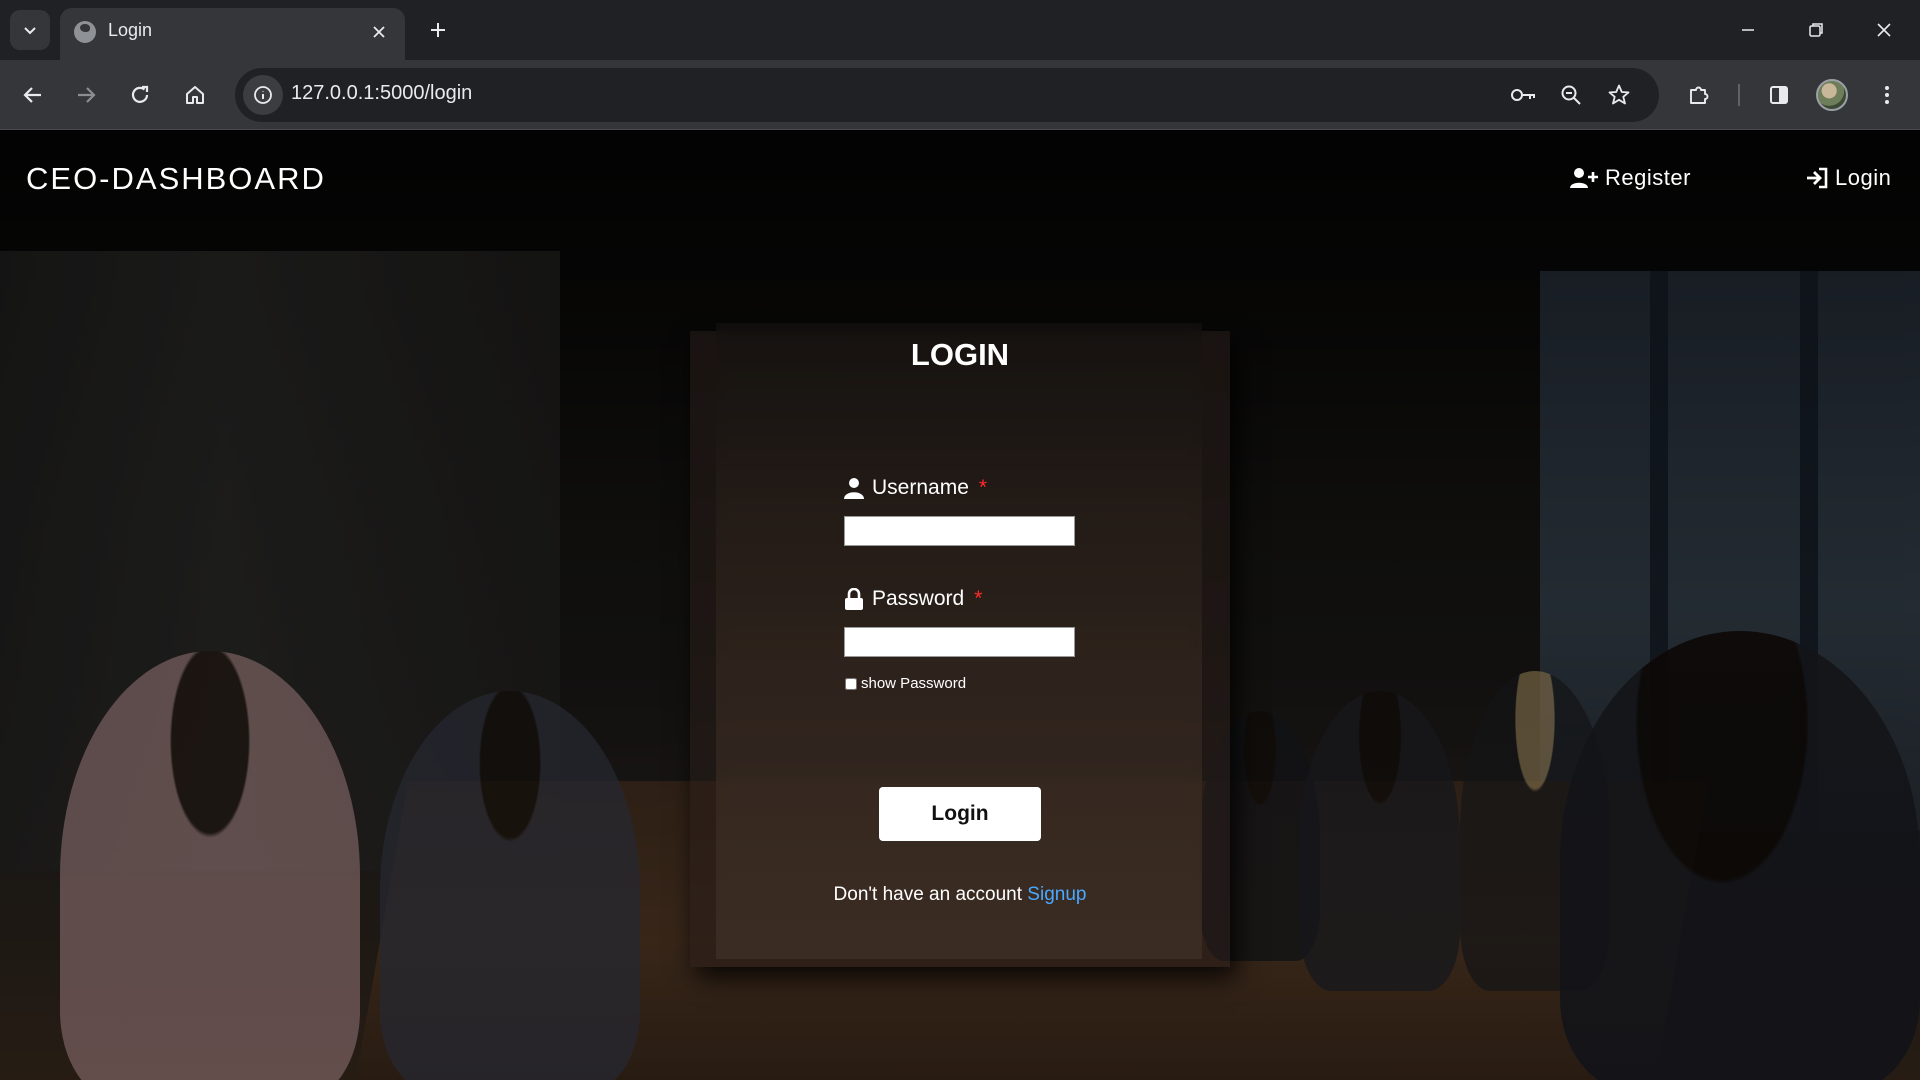 The height and width of the screenshot is (1080, 1920). I want to click on password-manager-button, so click(1524, 95).